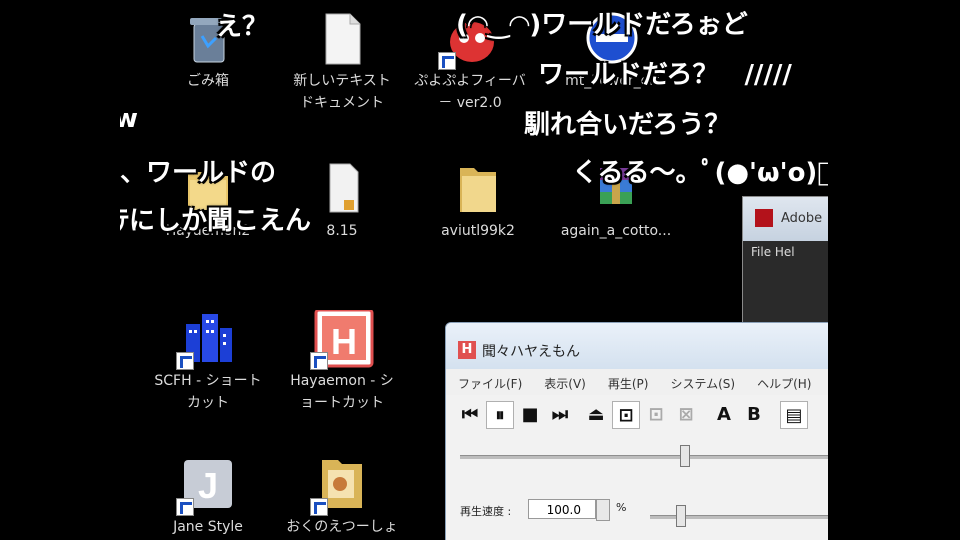 The width and height of the screenshot is (960, 540). I want to click on desktop-icon-text-document: 新しいテキスト ドキュメント, so click(342, 62).